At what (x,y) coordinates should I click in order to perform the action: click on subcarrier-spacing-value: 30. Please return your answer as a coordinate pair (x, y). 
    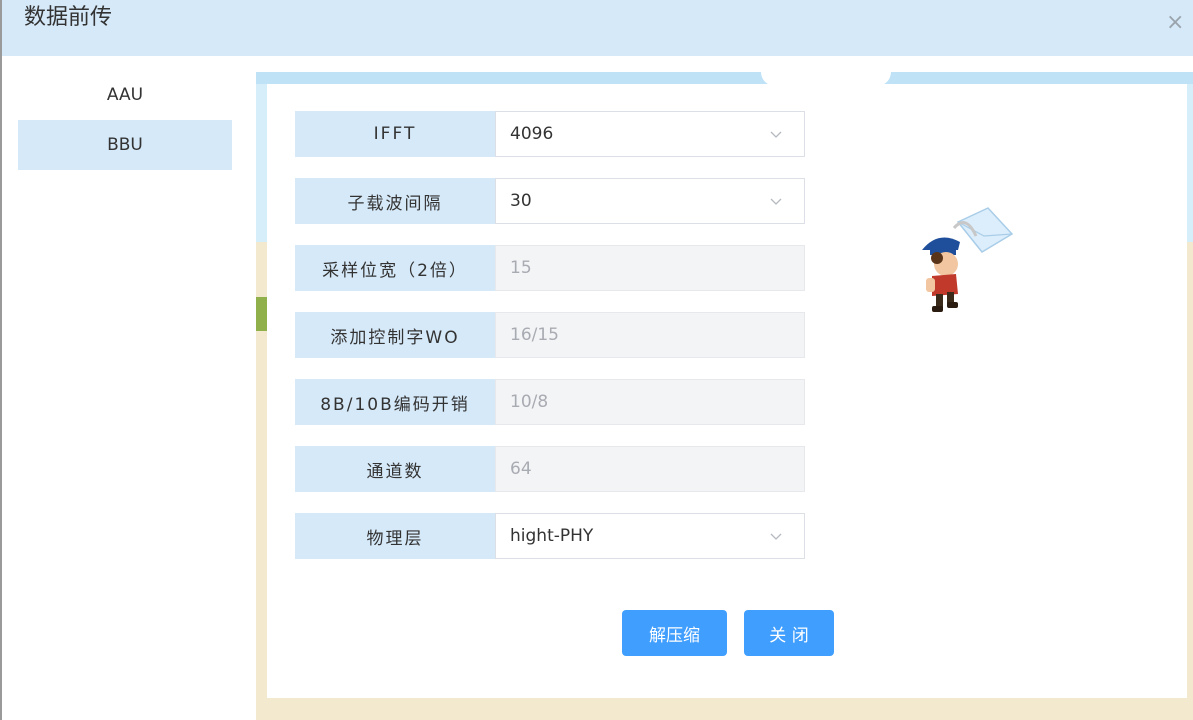
    Looking at the image, I should click on (521, 201).